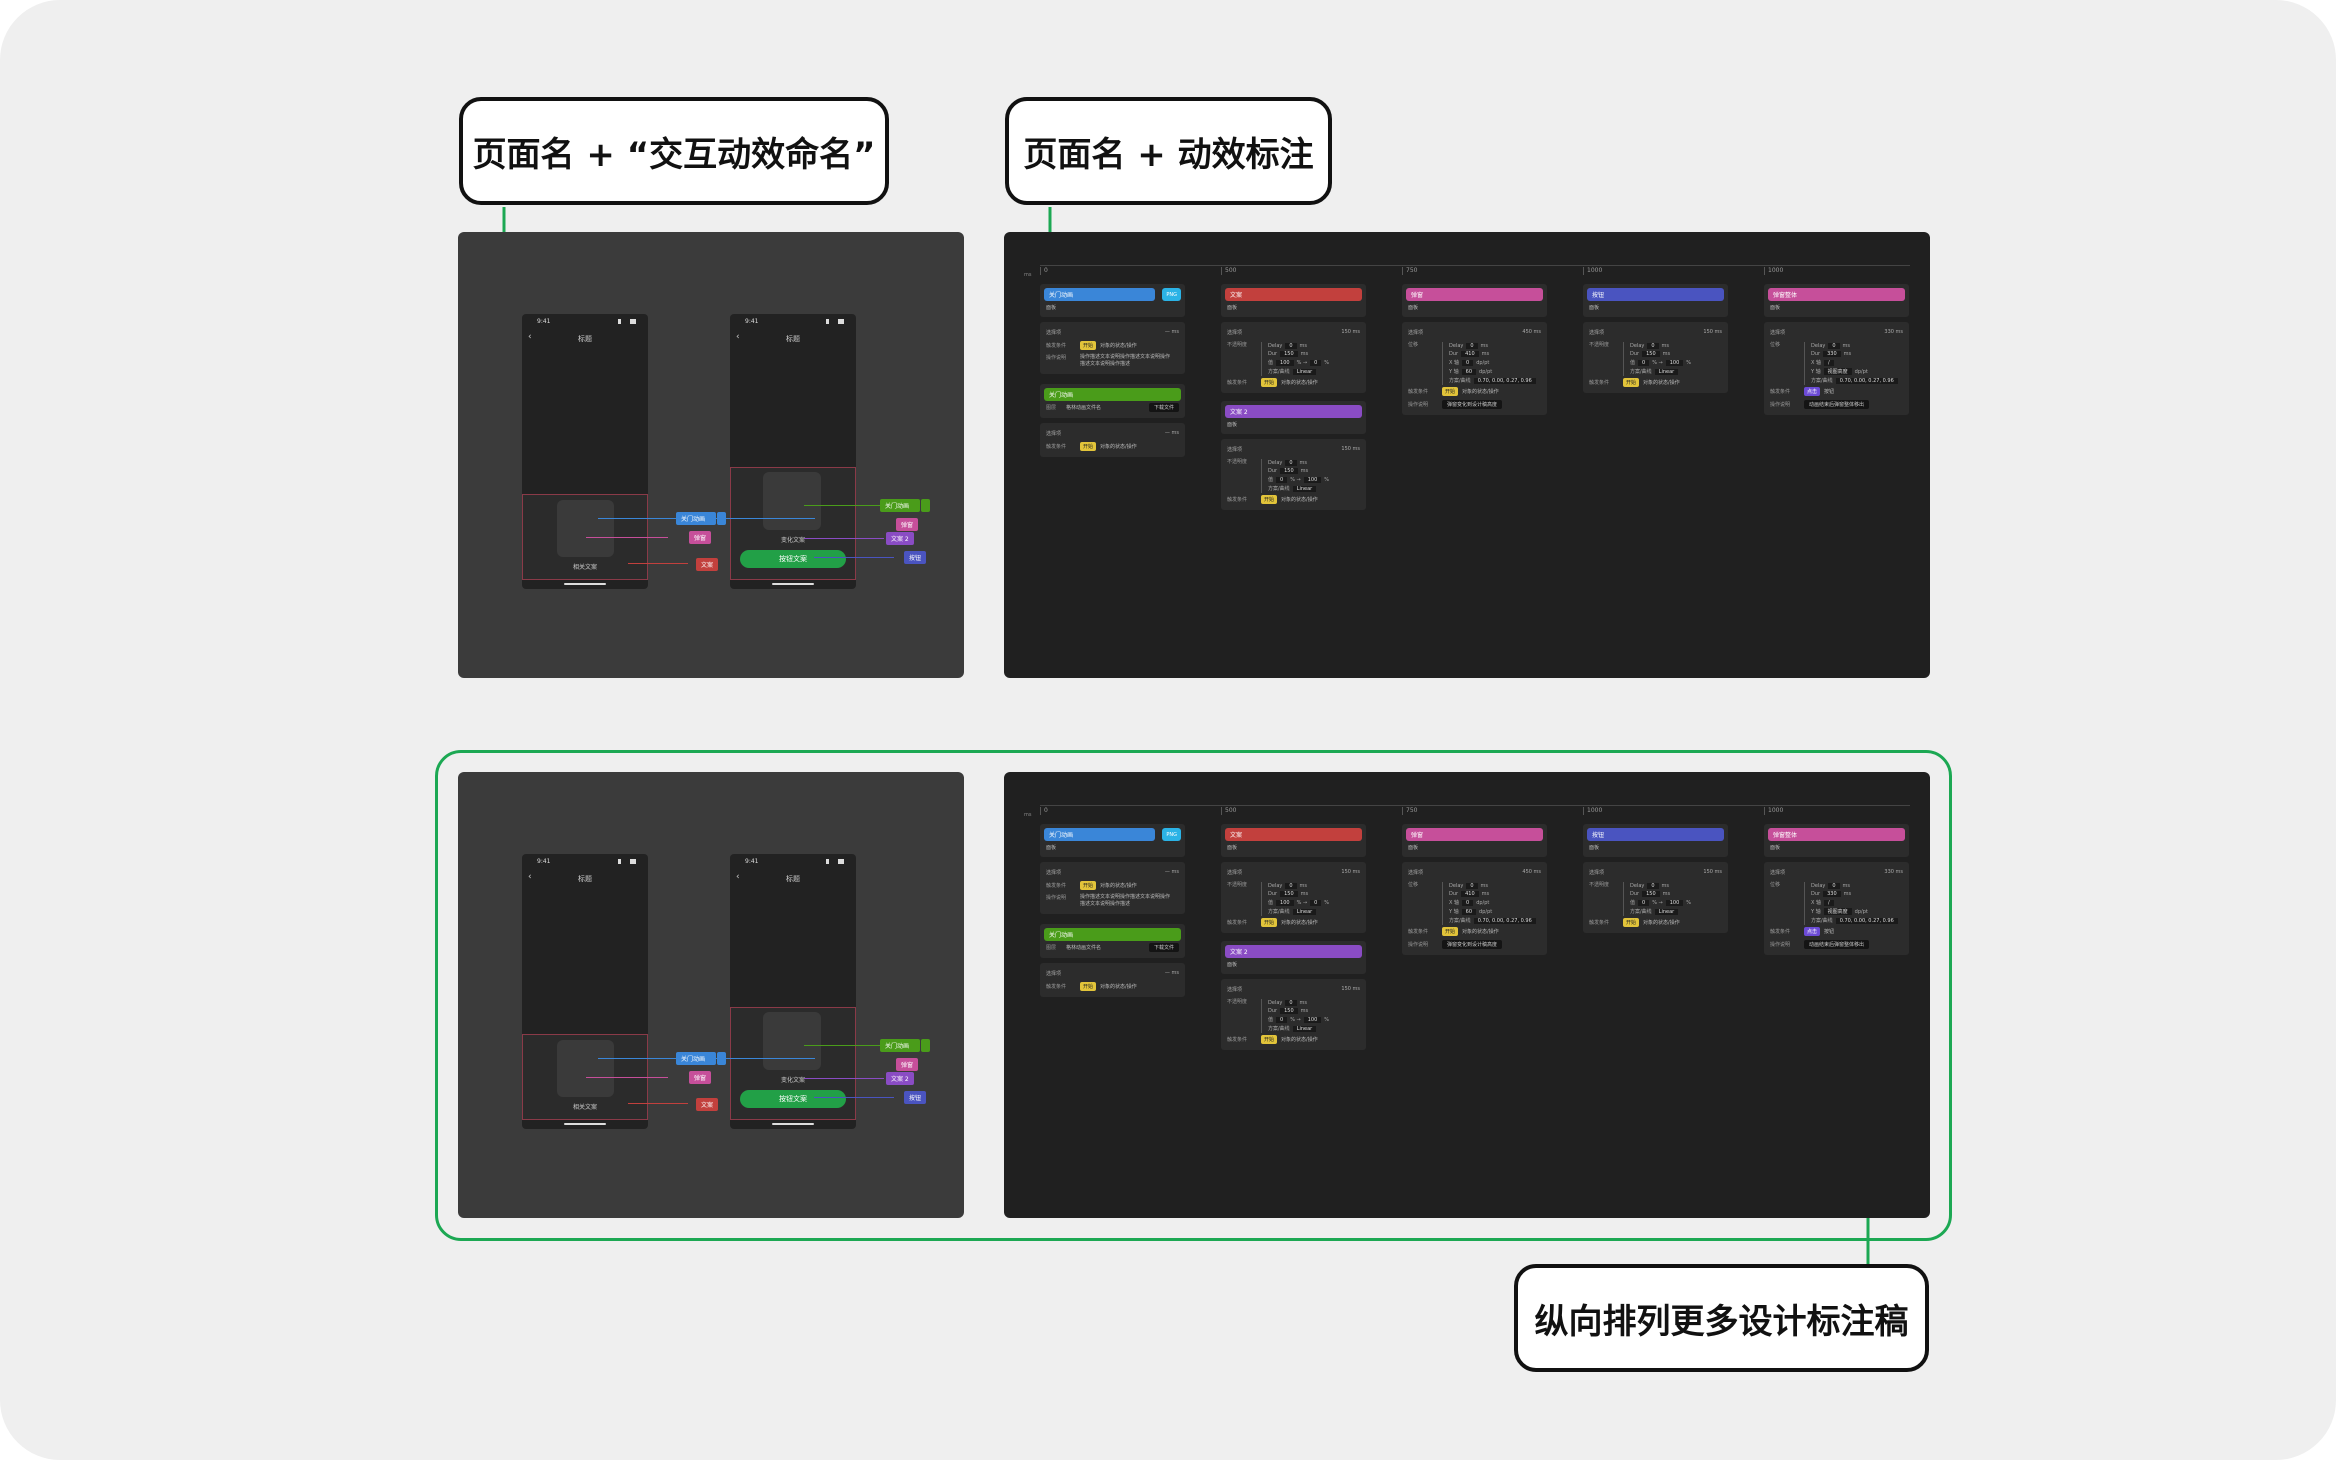 Image resolution: width=2336 pixels, height=1460 pixels. I want to click on layer-label: 图层, so click(1051, 408).